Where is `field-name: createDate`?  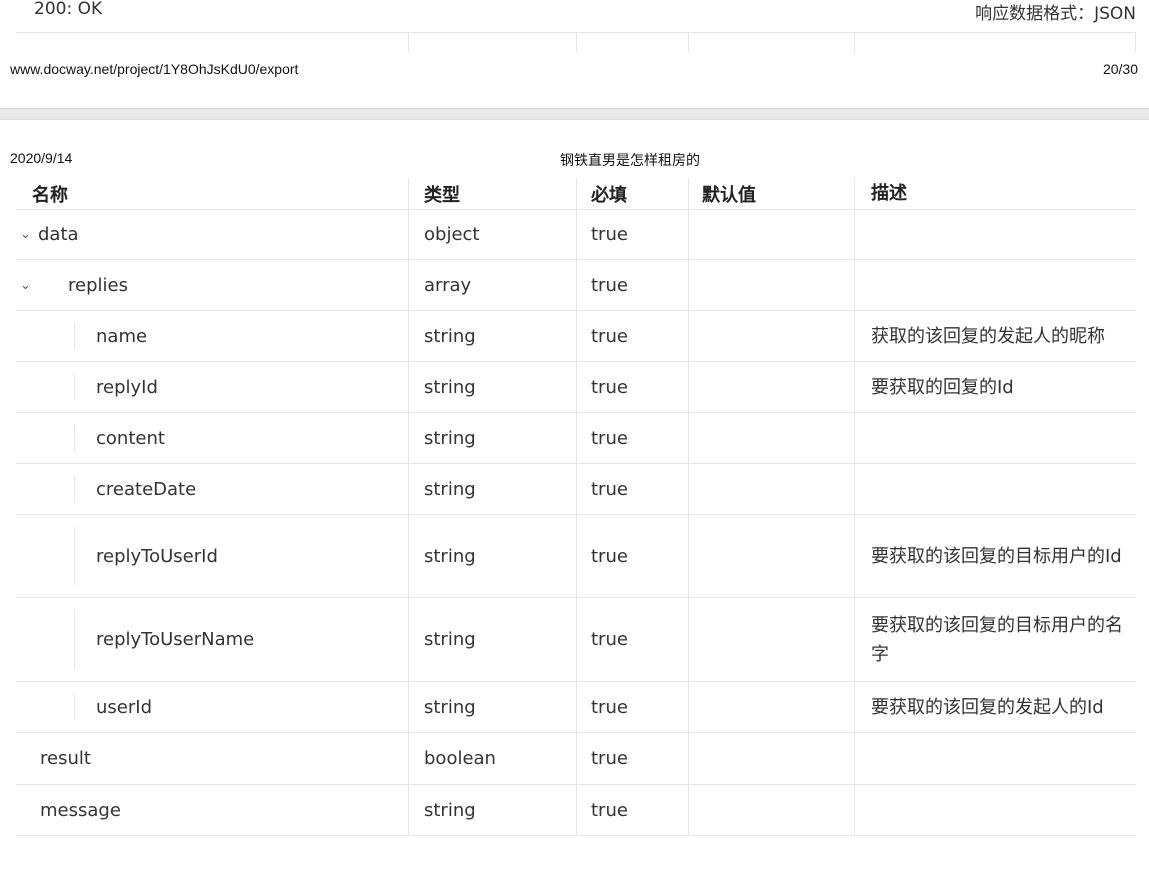
field-name: createDate is located at coordinates (146, 489).